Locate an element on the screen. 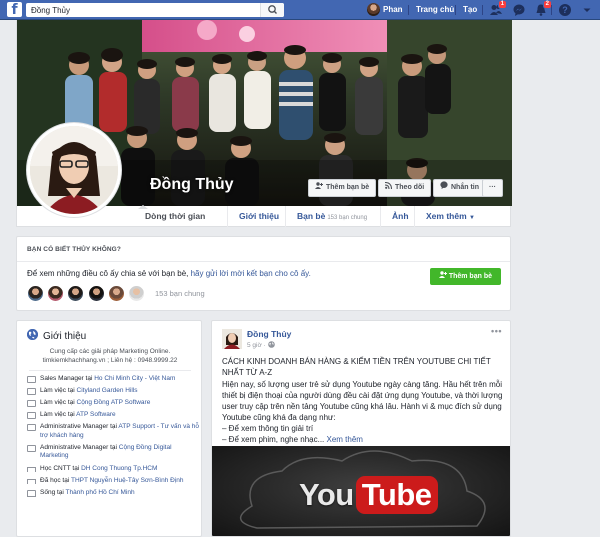 This screenshot has width=600, height=537. tab-friends-label: Bạn bè is located at coordinates (311, 216).